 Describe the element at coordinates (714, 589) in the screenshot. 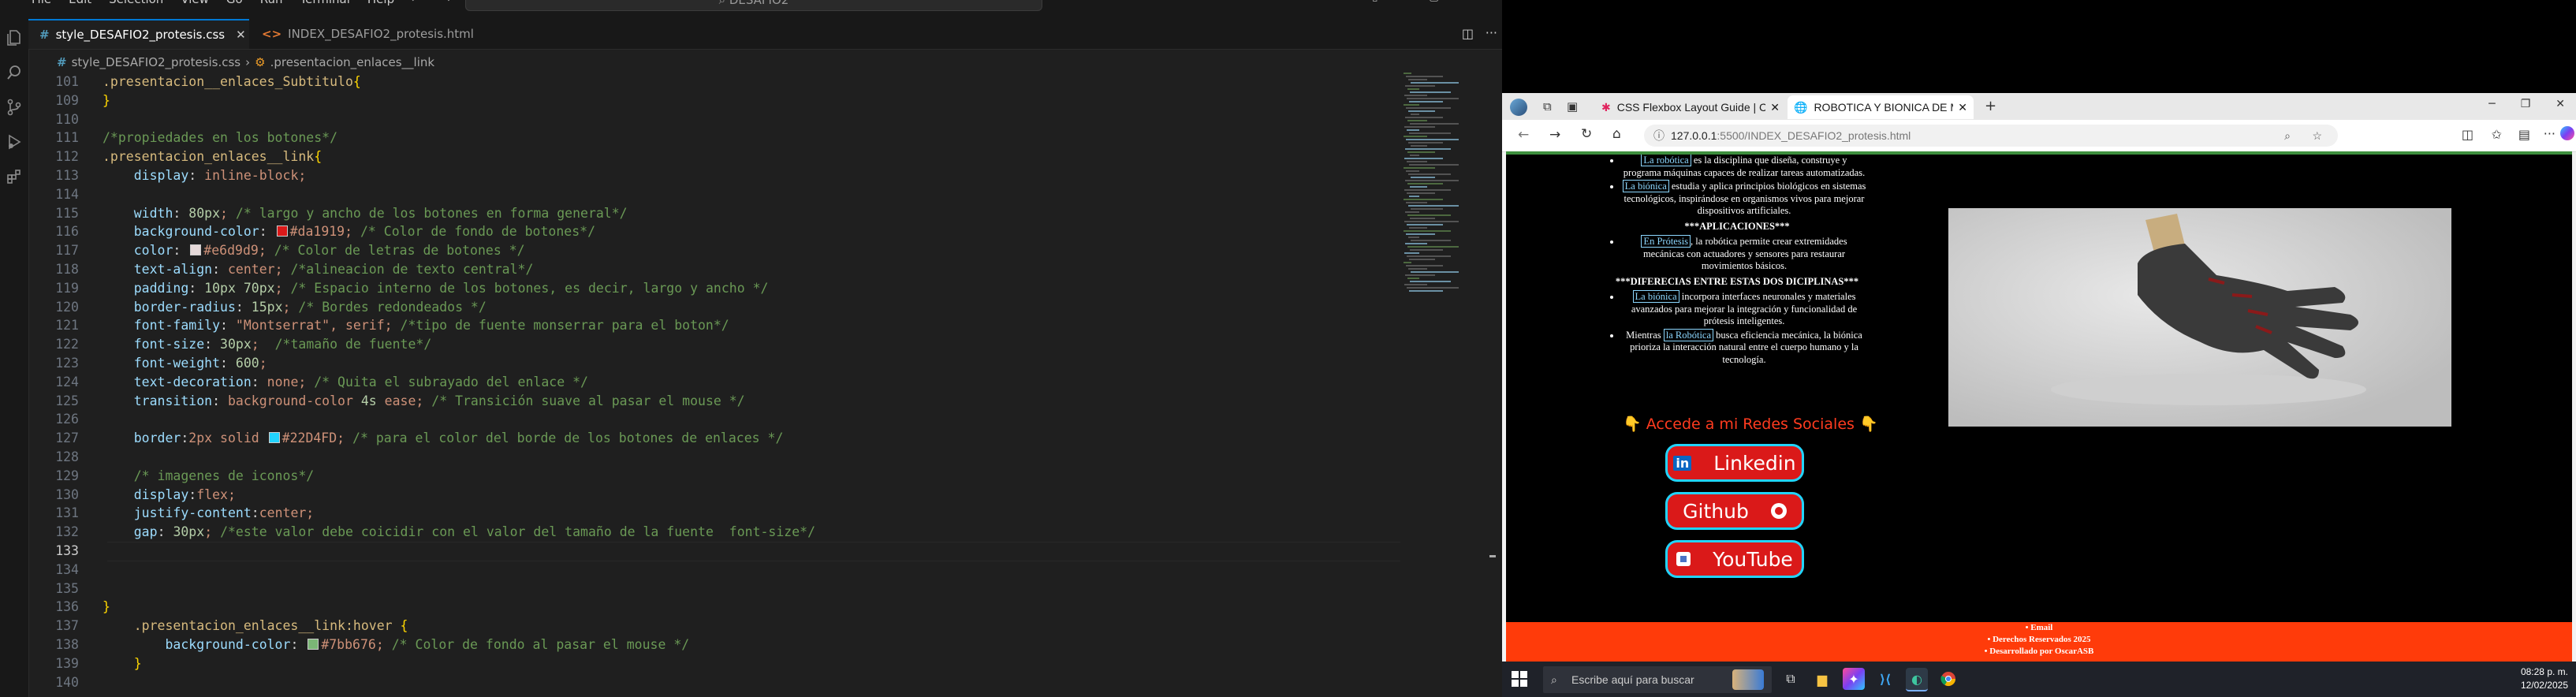

I see `code-line: 135` at that location.